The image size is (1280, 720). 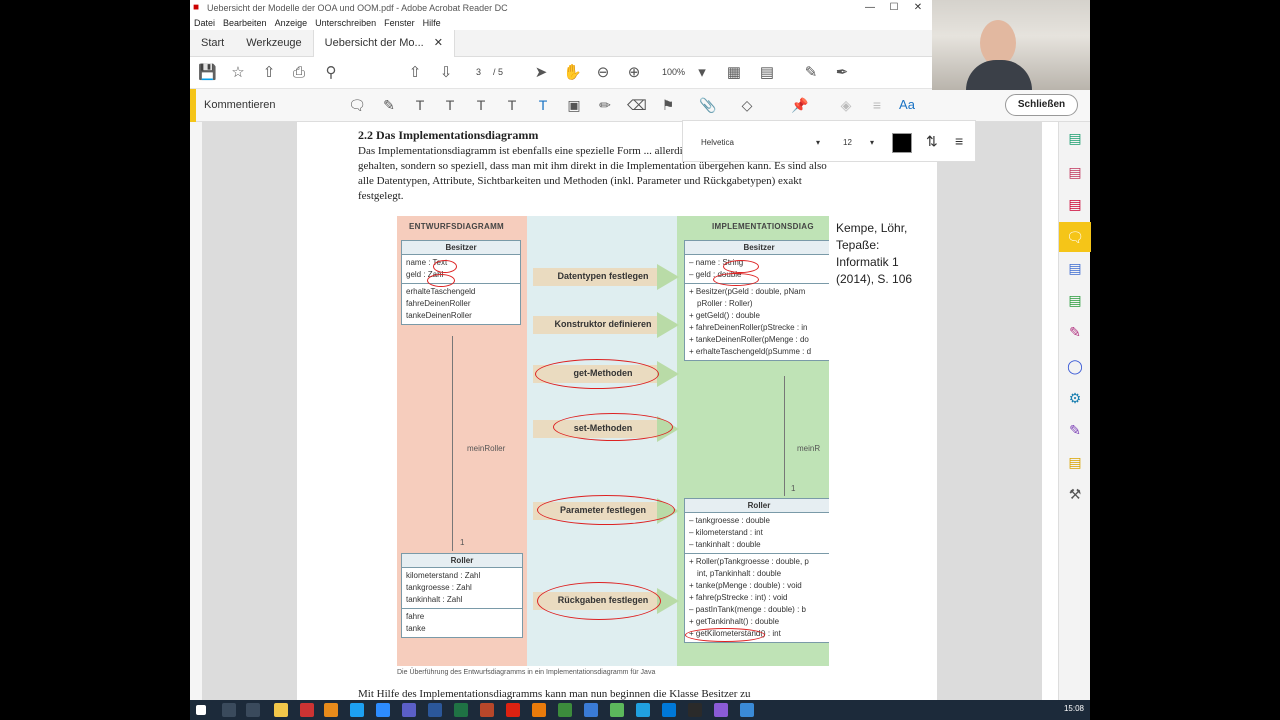 What do you see at coordinates (1075, 494) in the screenshot?
I see `more-tools-icon: ⚒` at bounding box center [1075, 494].